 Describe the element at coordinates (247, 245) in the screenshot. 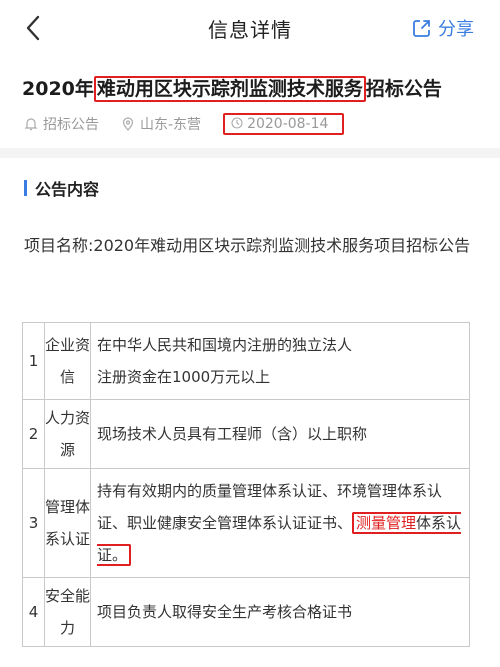

I see `project-name-paragraph: 项目名称:2020年难动用区块示踪剂监测技术服务项目招标公告` at that location.